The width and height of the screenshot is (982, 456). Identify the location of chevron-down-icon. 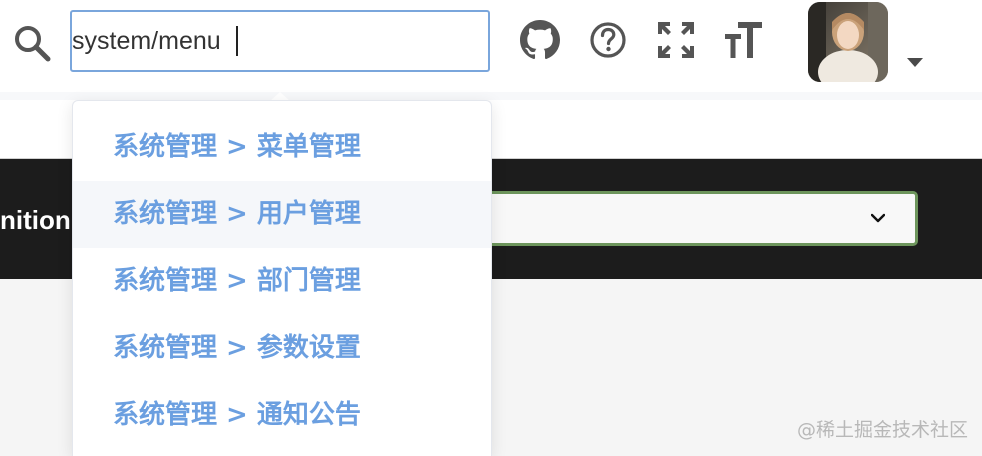
(878, 218).